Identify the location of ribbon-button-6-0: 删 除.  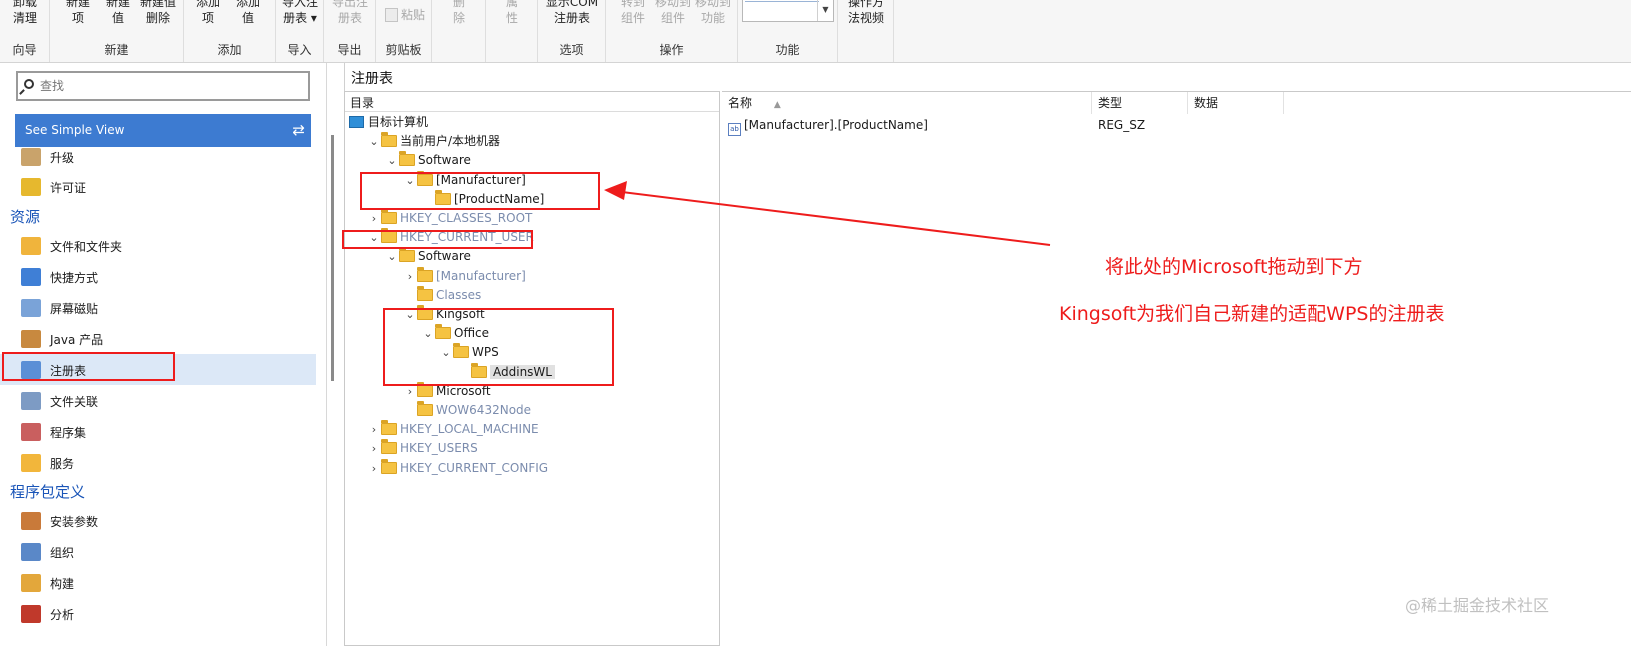
(459, 13).